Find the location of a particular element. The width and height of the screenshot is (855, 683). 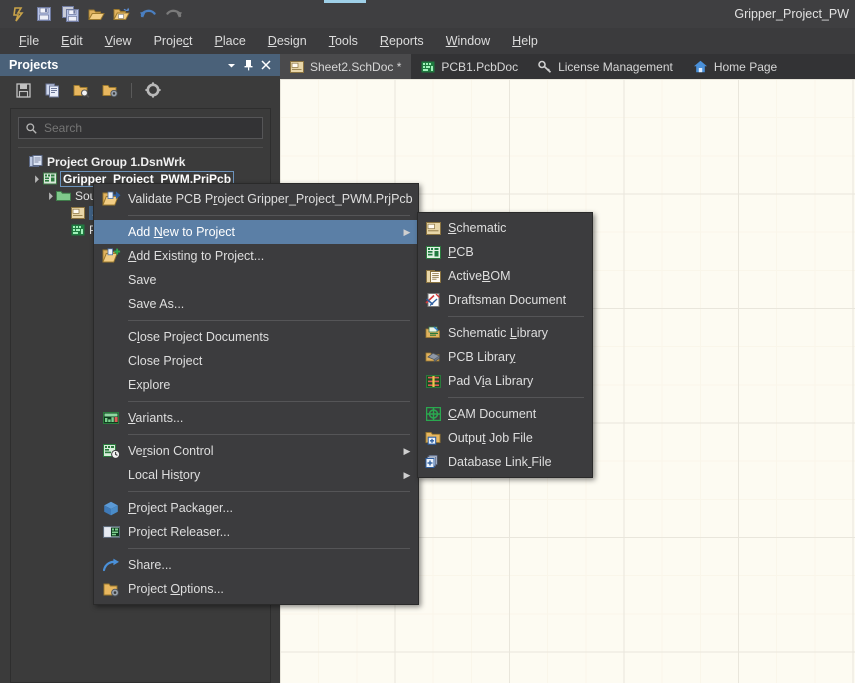

menu-help: Help is located at coordinates (525, 41).